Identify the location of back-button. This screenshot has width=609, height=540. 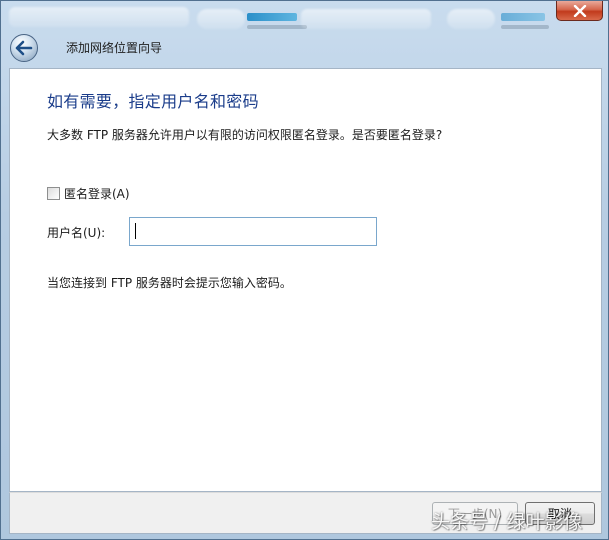
(24, 48).